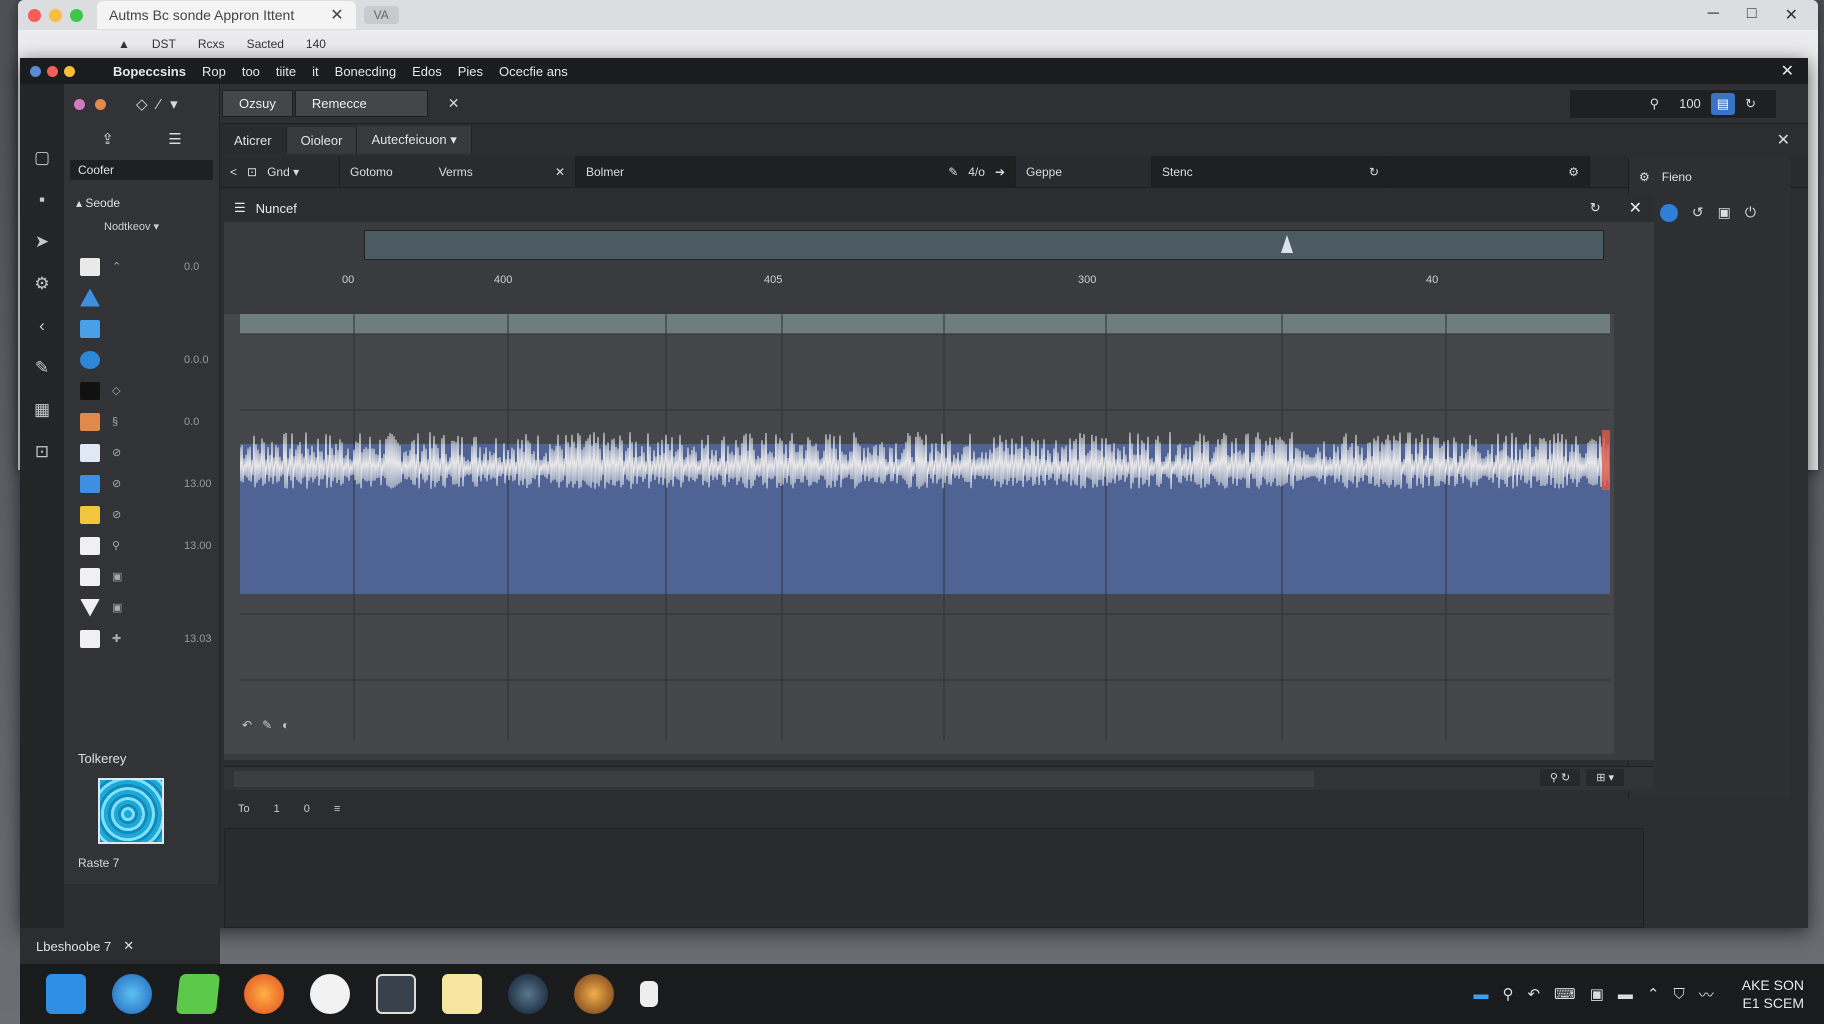 This screenshot has width=1824, height=1024. What do you see at coordinates (149, 71) in the screenshot?
I see `menu-app: Bopeccsins` at bounding box center [149, 71].